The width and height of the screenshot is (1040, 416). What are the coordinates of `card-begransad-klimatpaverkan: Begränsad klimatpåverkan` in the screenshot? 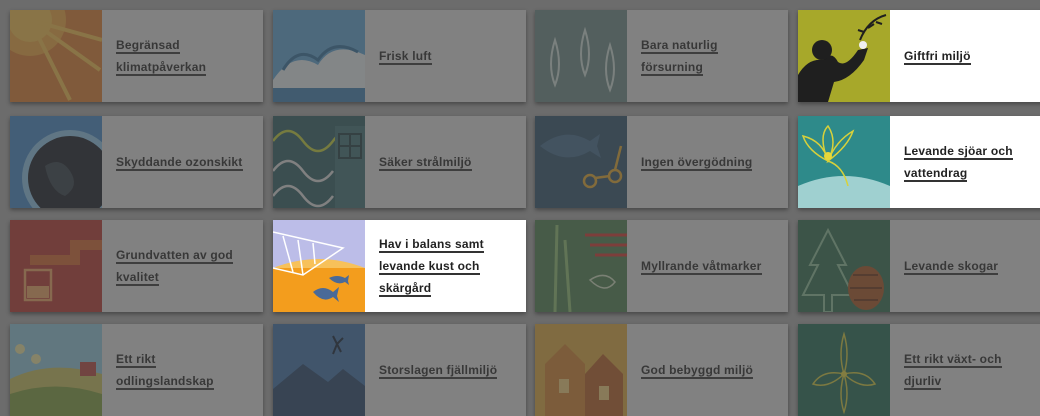 It's located at (136, 56).